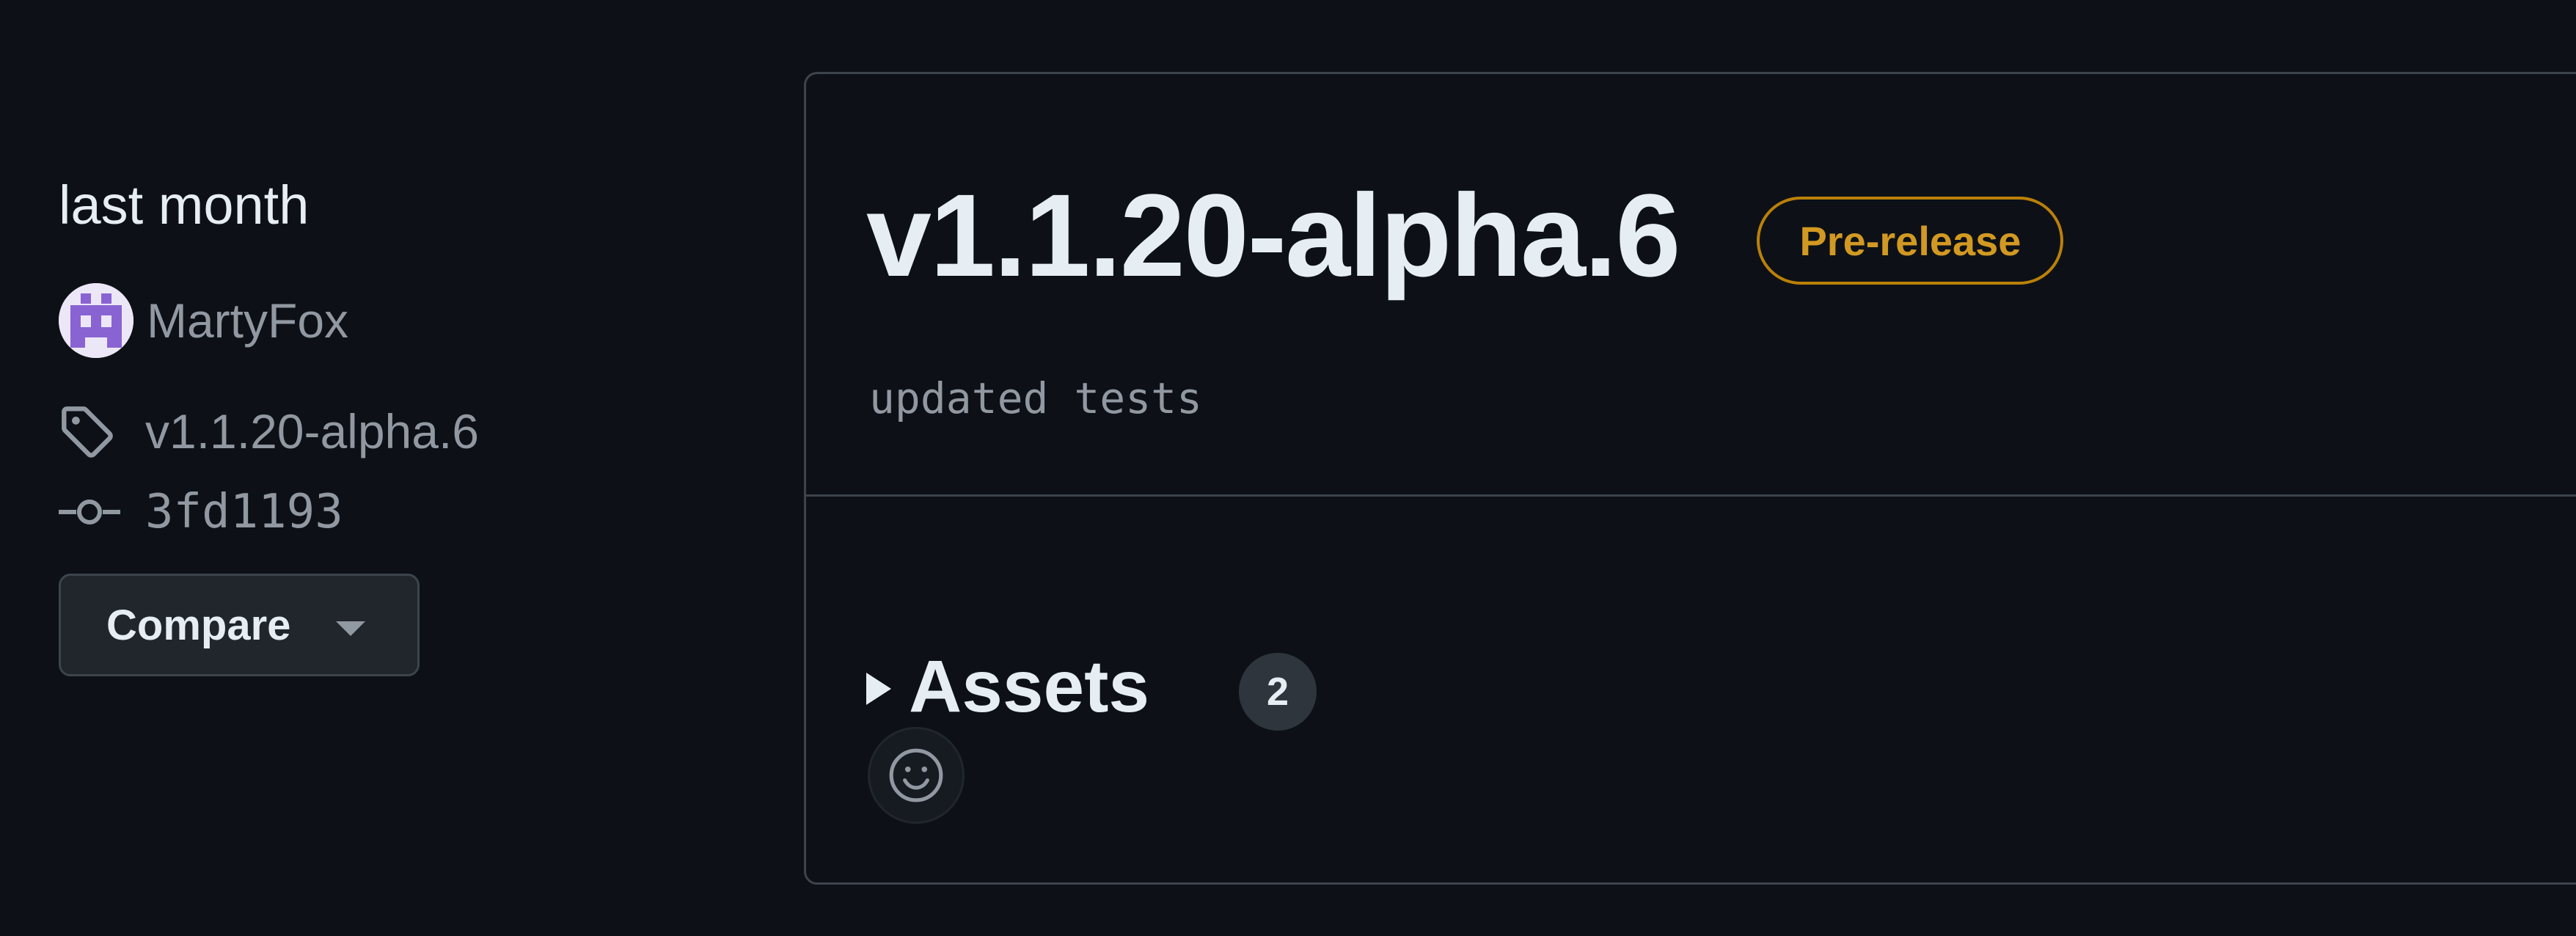 The width and height of the screenshot is (2576, 936). What do you see at coordinates (244, 512) in the screenshot?
I see `commit-sha: 3fd1193` at bounding box center [244, 512].